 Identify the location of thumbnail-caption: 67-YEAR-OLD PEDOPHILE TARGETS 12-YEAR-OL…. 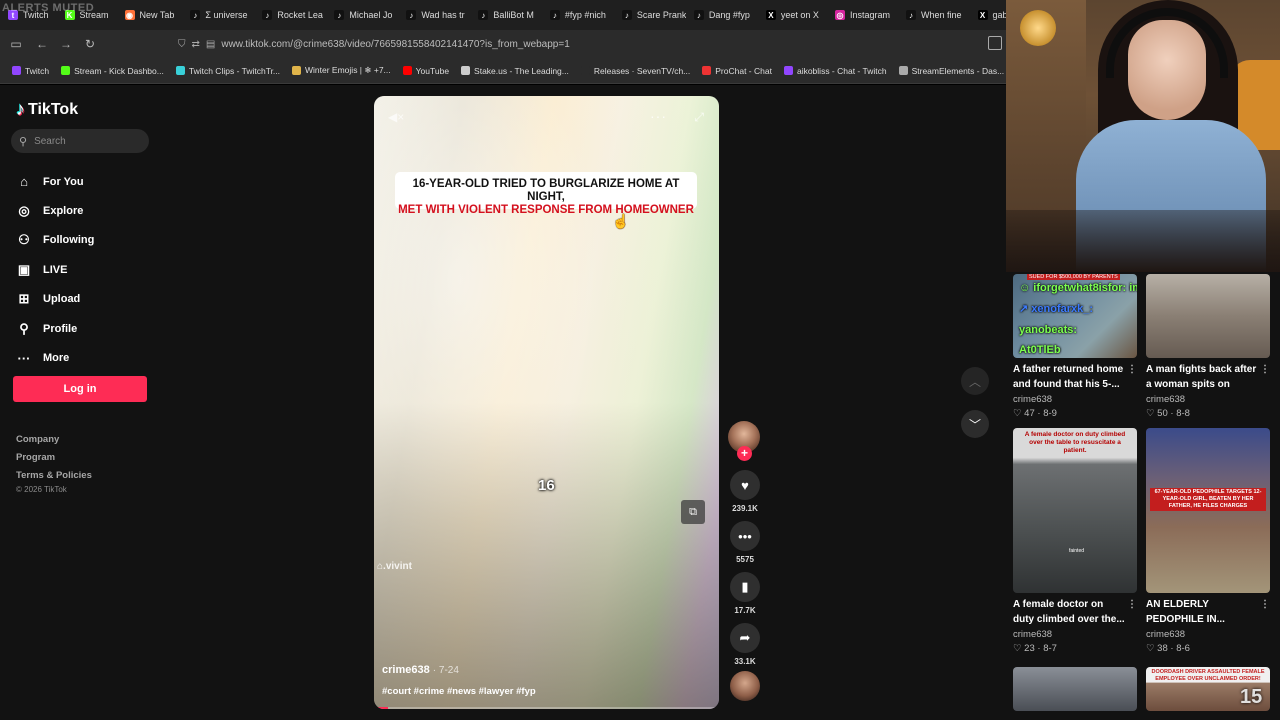
(1208, 499).